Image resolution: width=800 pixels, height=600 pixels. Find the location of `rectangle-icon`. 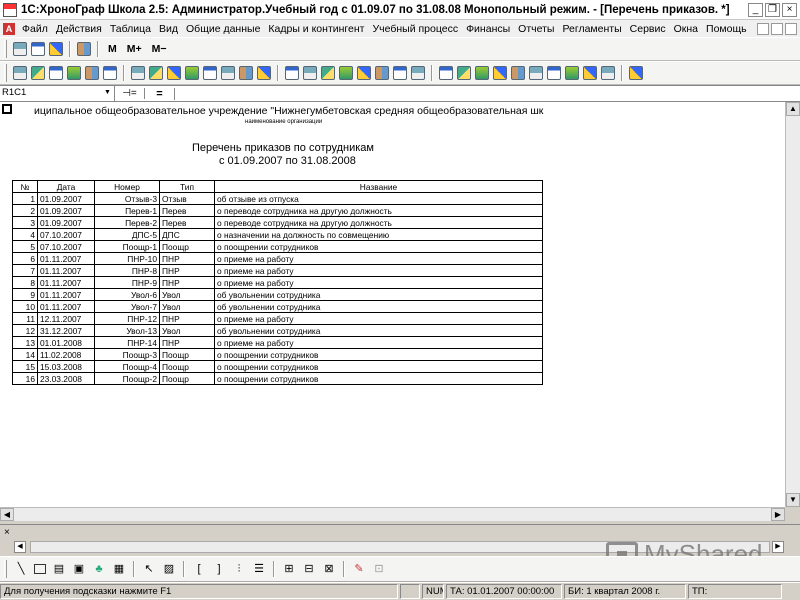

rectangle-icon is located at coordinates (40, 569).